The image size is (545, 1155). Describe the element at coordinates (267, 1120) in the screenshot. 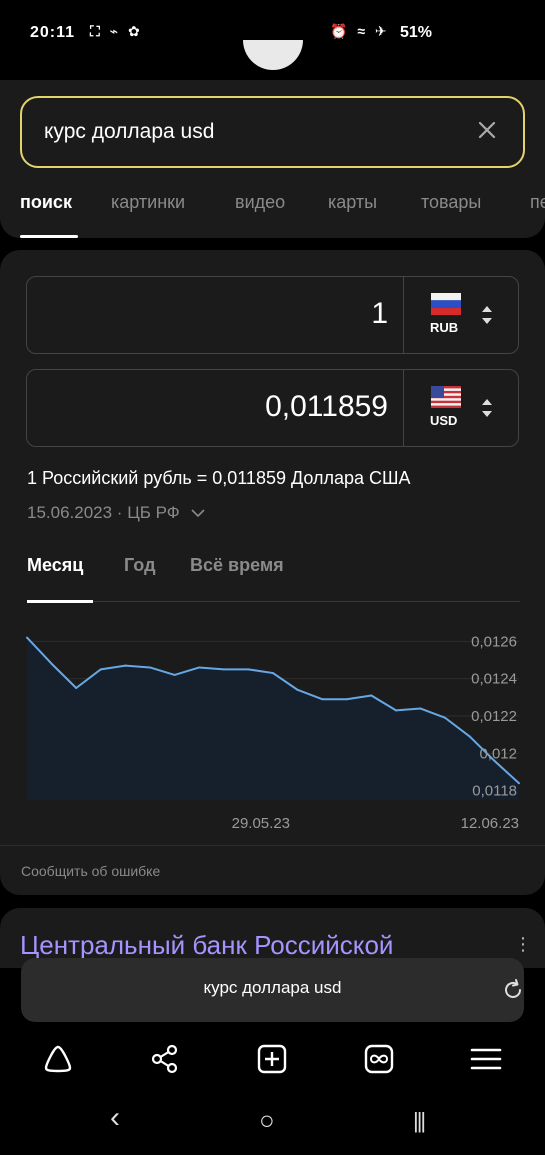

I see `home-icon: ○` at that location.